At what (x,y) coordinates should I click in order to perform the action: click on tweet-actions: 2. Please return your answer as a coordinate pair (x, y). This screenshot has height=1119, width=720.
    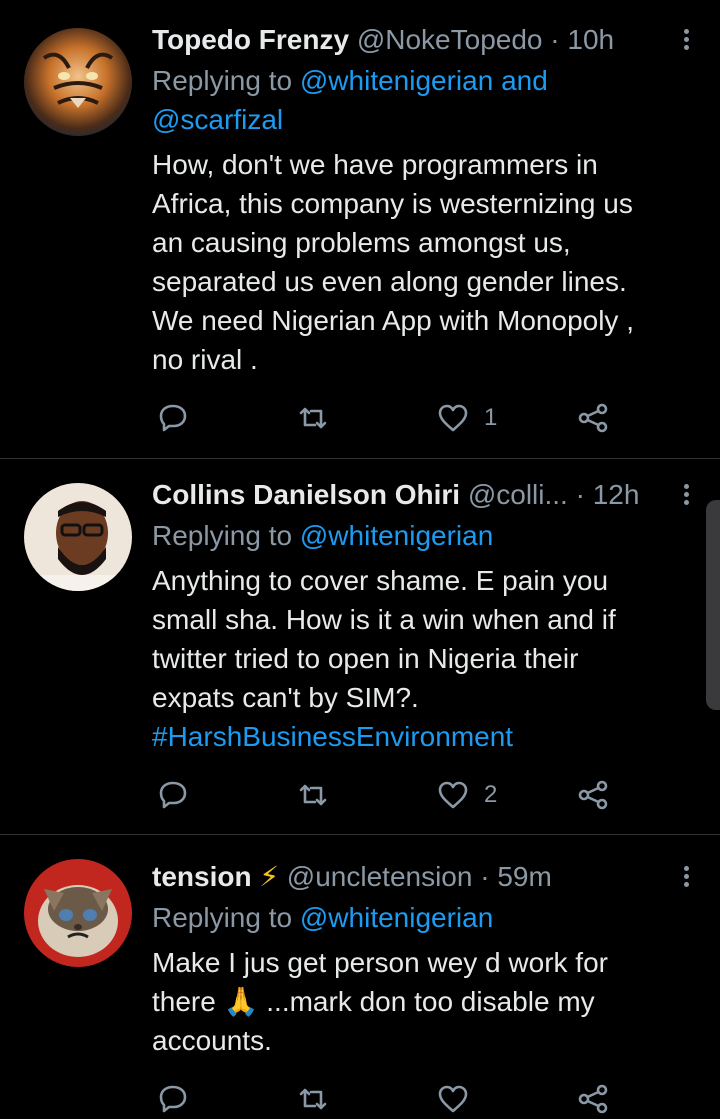
    Looking at the image, I should click on (387, 795).